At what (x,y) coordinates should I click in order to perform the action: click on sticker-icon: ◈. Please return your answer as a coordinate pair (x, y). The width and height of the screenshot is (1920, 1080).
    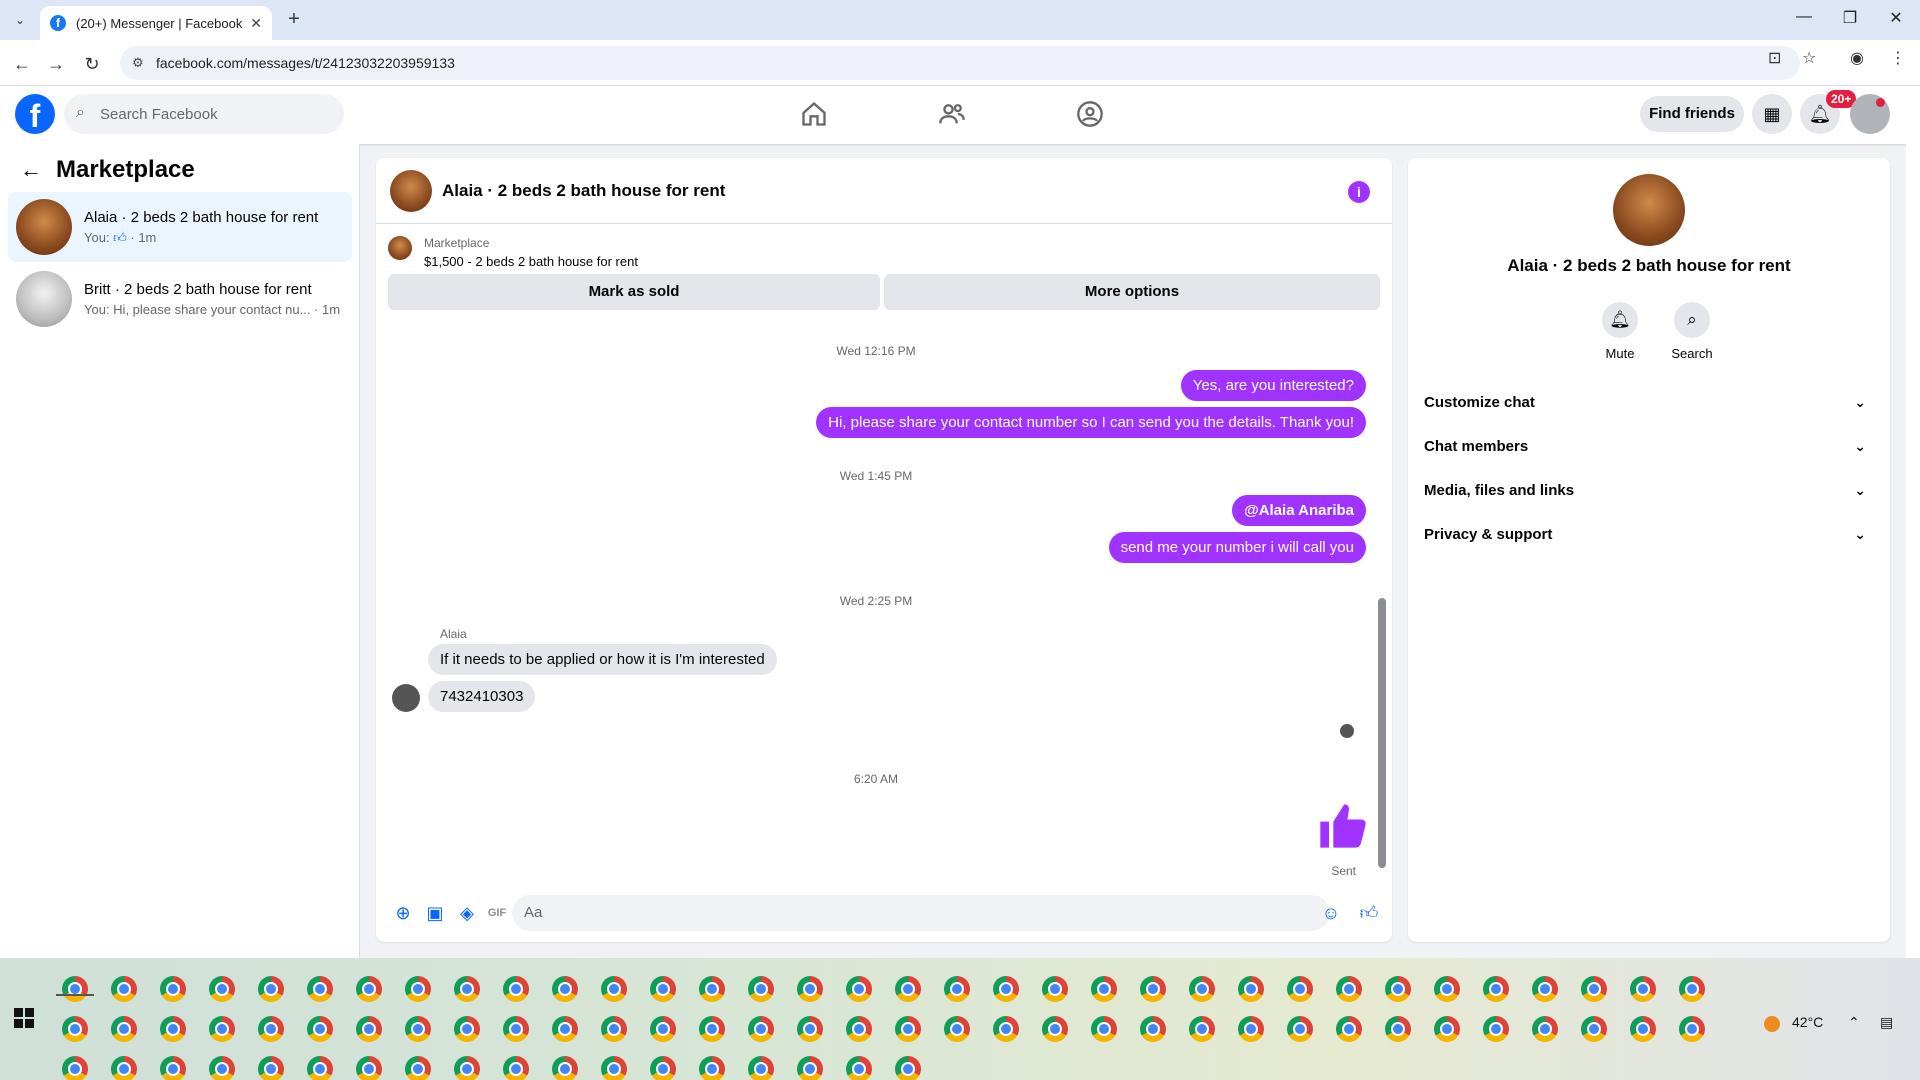
    Looking at the image, I should click on (467, 913).